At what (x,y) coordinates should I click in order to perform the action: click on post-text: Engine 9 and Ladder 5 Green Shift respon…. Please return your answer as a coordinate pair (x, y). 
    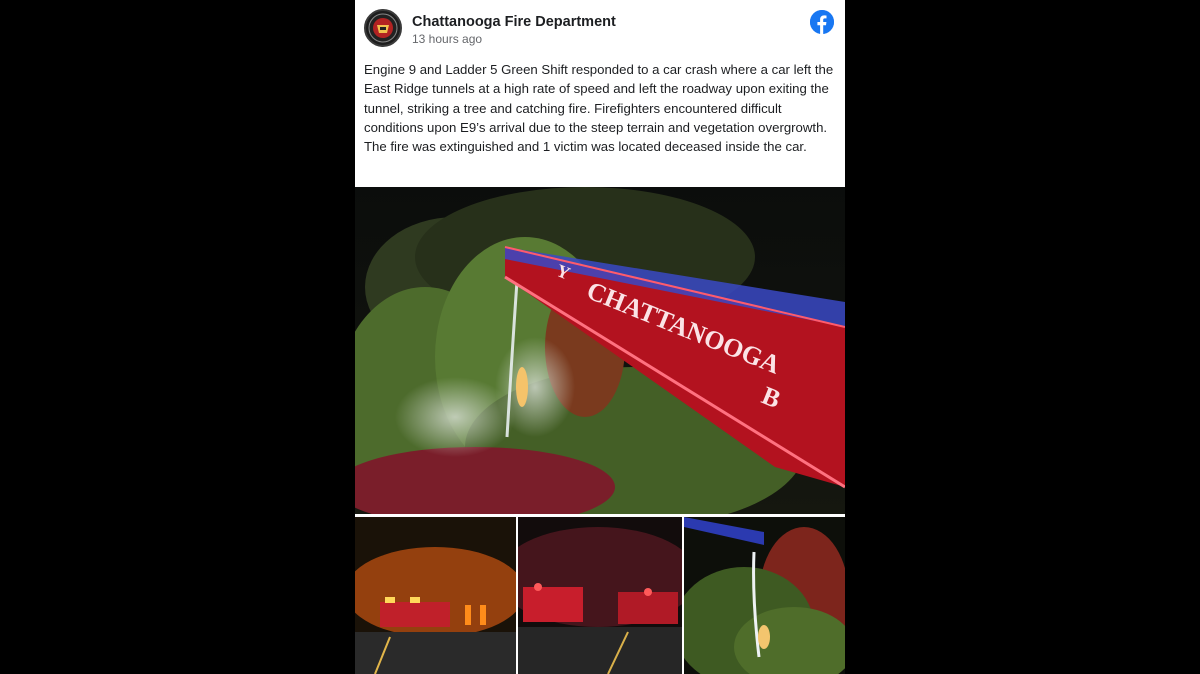
    Looking at the image, I should click on (599, 108).